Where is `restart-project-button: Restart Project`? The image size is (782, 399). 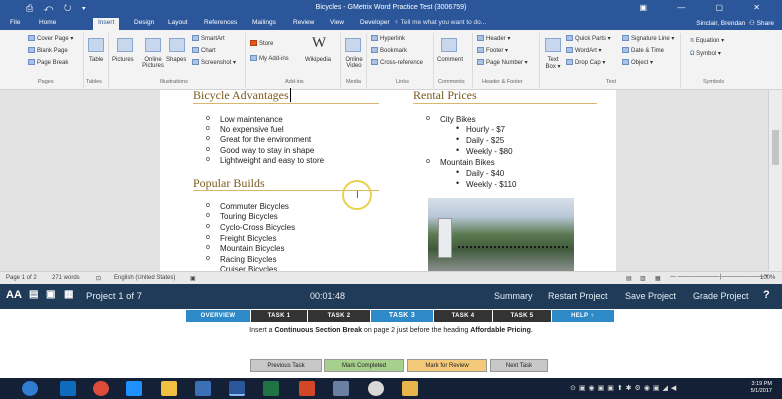
restart-project-button: Restart Project is located at coordinates (578, 296).